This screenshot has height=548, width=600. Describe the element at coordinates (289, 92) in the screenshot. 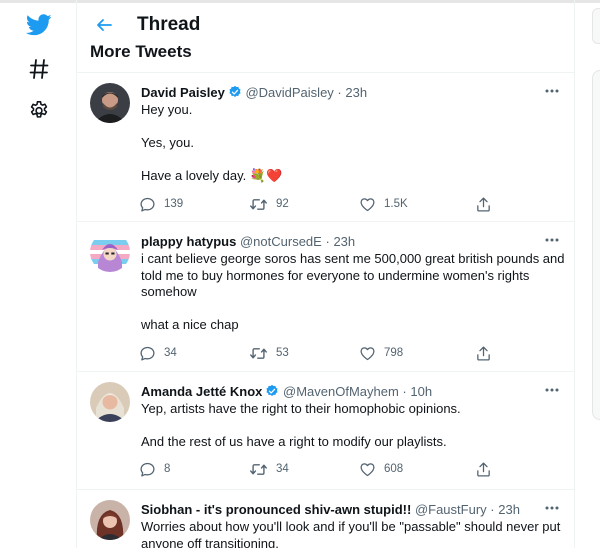

I see `user-handle: @DavidPaisley` at that location.